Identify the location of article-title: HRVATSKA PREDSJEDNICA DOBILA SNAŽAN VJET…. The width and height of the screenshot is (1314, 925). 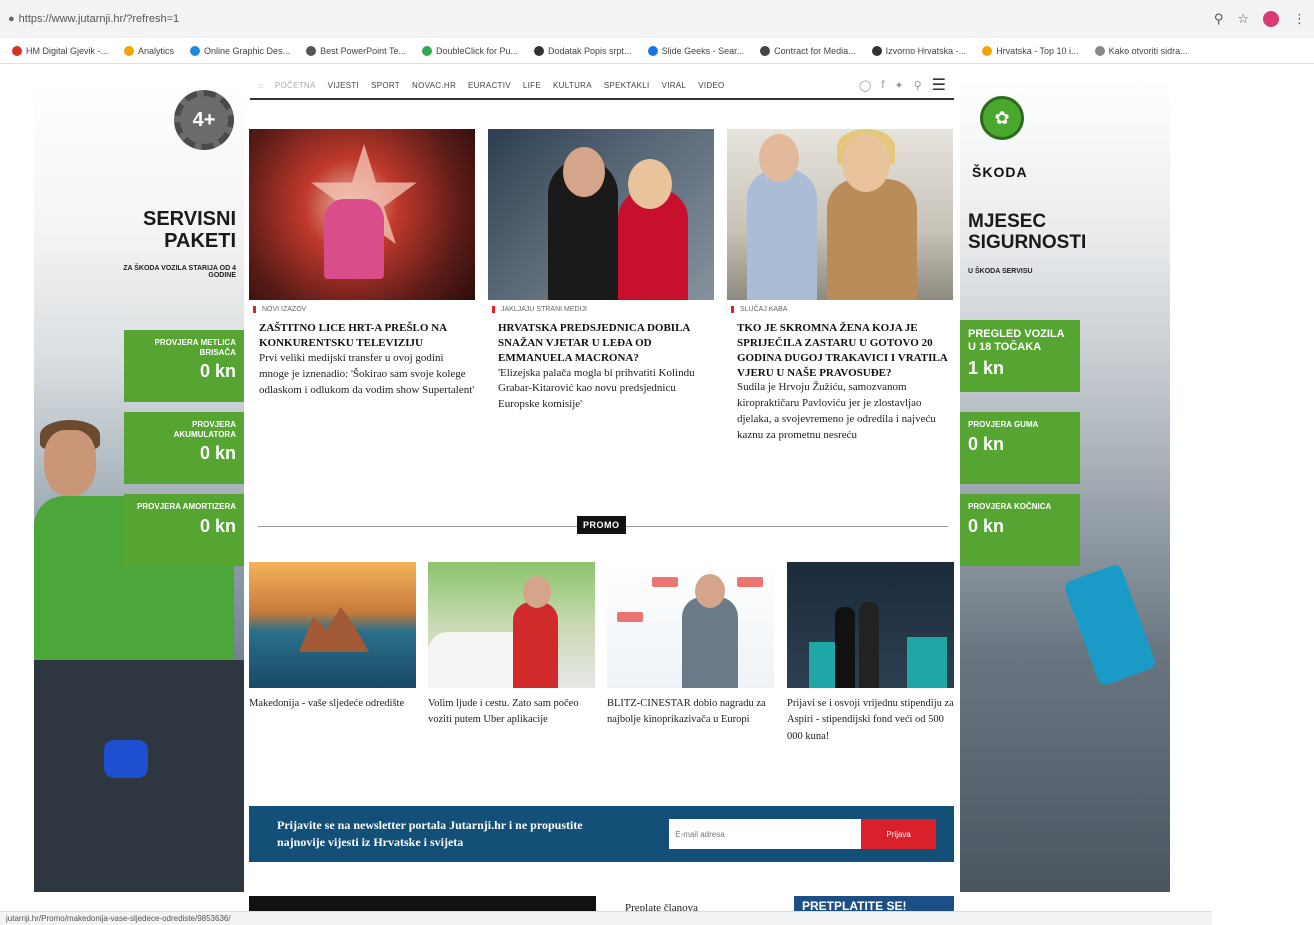
(601, 343).